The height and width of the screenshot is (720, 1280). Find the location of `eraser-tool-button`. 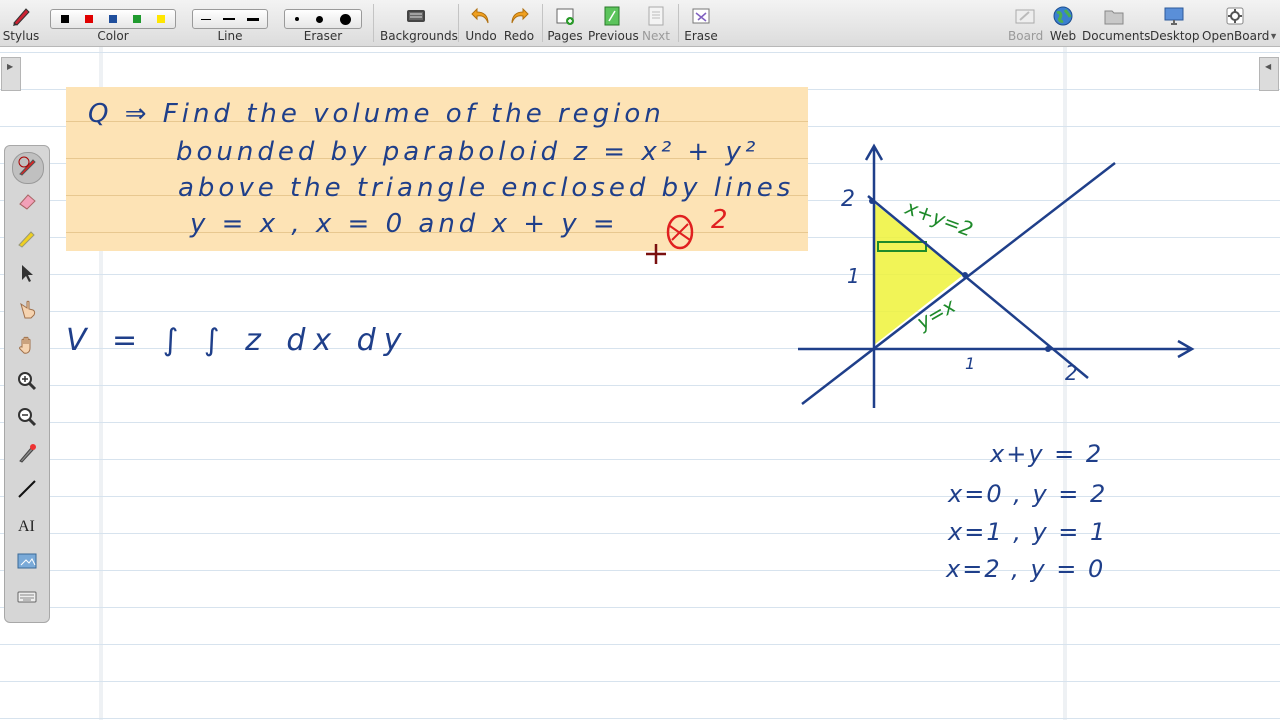

eraser-tool-button is located at coordinates (27, 203).